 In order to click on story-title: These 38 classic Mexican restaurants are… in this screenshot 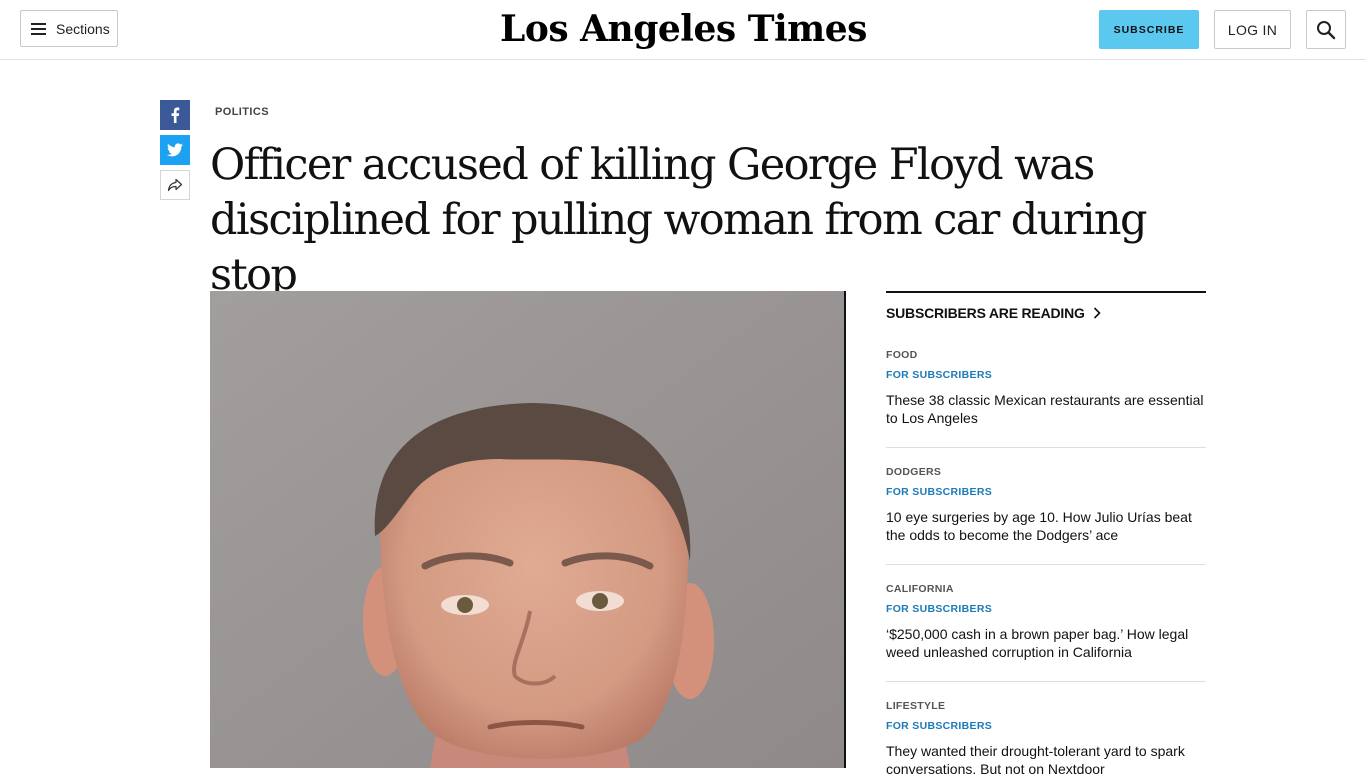, I will do `click(1046, 409)`.